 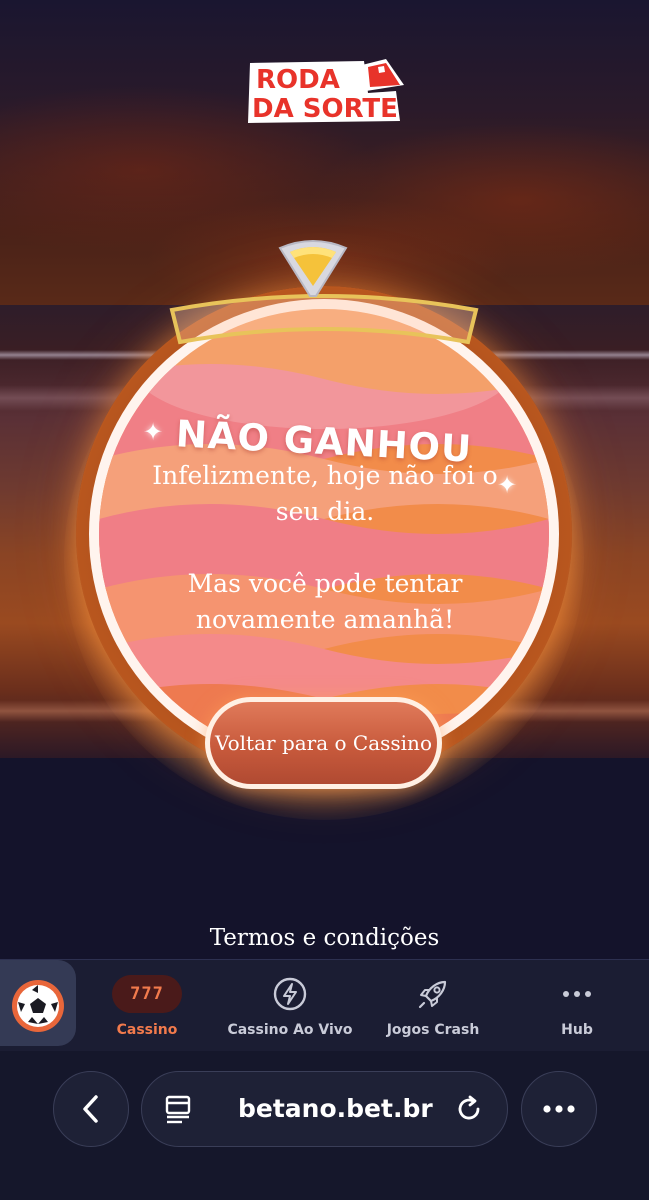 I want to click on nav-item-hub: Hub, so click(x=575, y=1006).